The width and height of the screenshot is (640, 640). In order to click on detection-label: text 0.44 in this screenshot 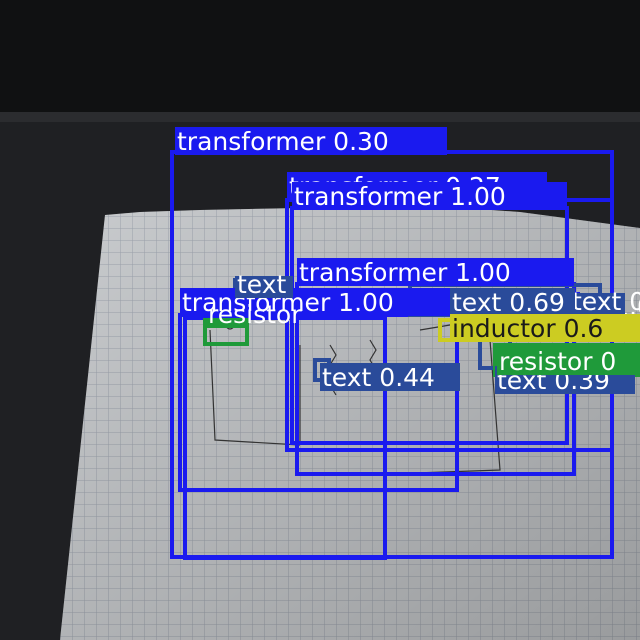, I will do `click(378, 377)`.